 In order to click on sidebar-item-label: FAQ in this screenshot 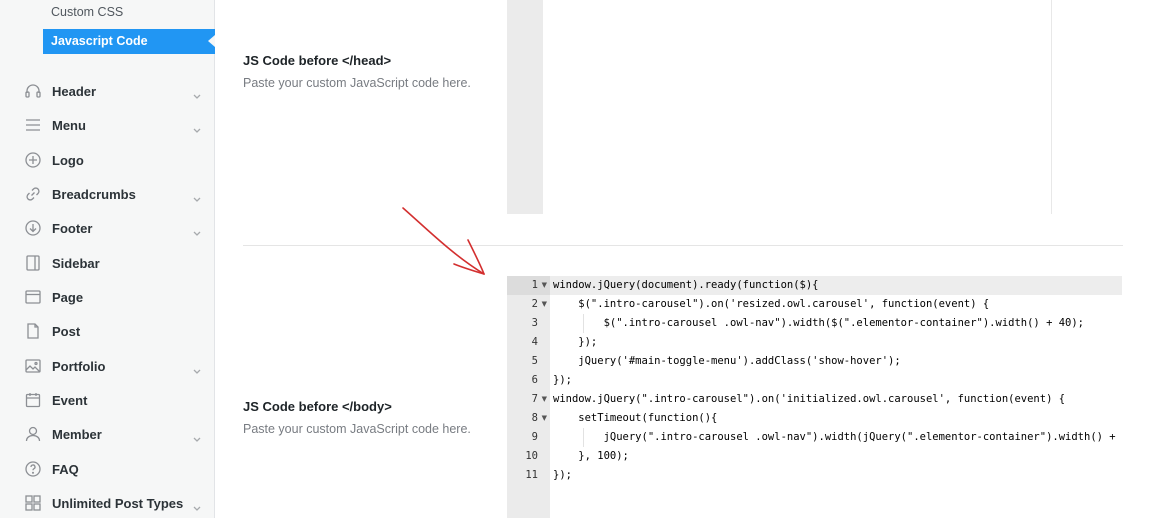, I will do `click(65, 469)`.